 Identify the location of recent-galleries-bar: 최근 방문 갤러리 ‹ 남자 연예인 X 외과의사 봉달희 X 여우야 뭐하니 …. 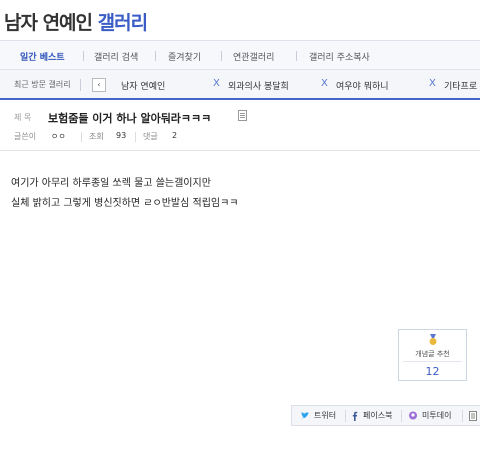
(240, 85).